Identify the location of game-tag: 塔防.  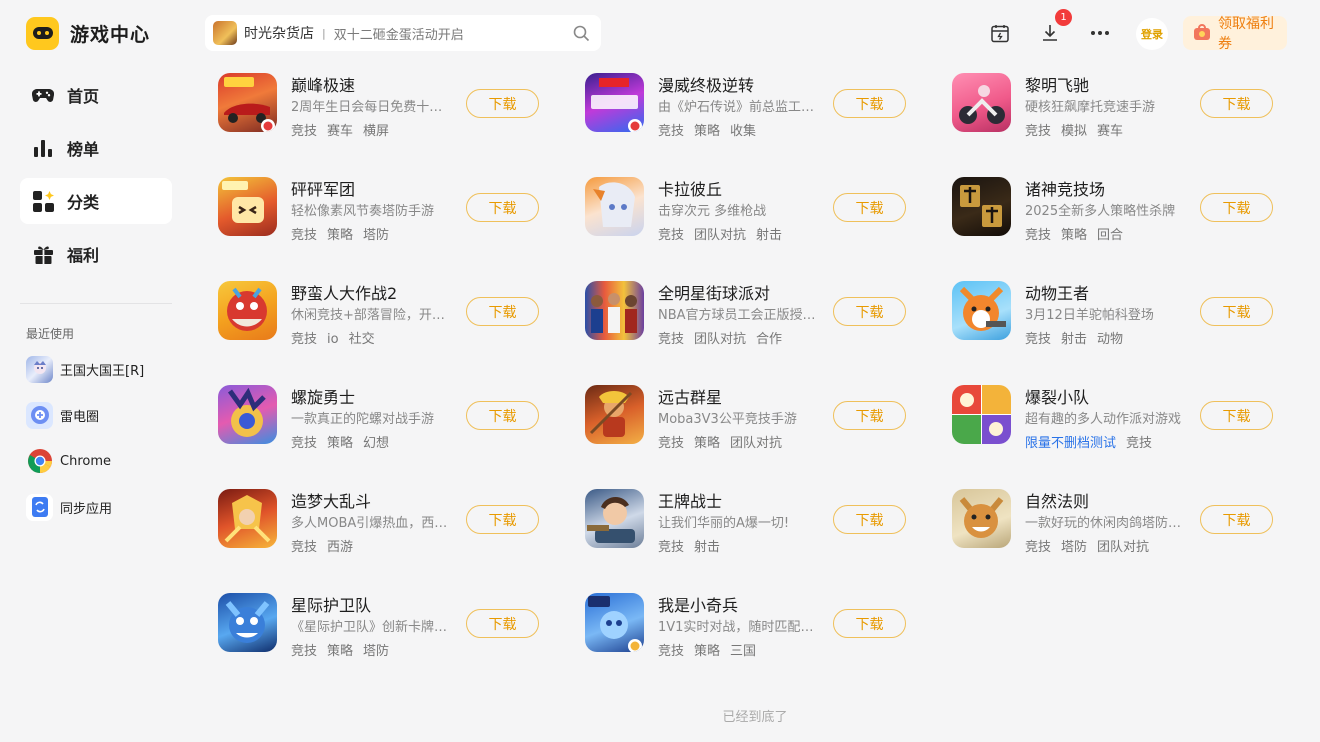
(376, 651).